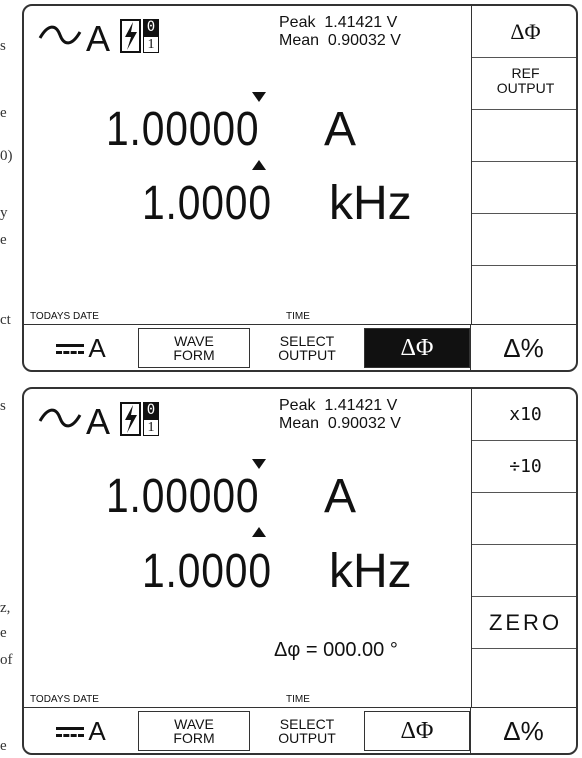 This screenshot has width=582, height=758. Describe the element at coordinates (5, 320) in the screenshot. I see `edge-fragment: ct` at that location.